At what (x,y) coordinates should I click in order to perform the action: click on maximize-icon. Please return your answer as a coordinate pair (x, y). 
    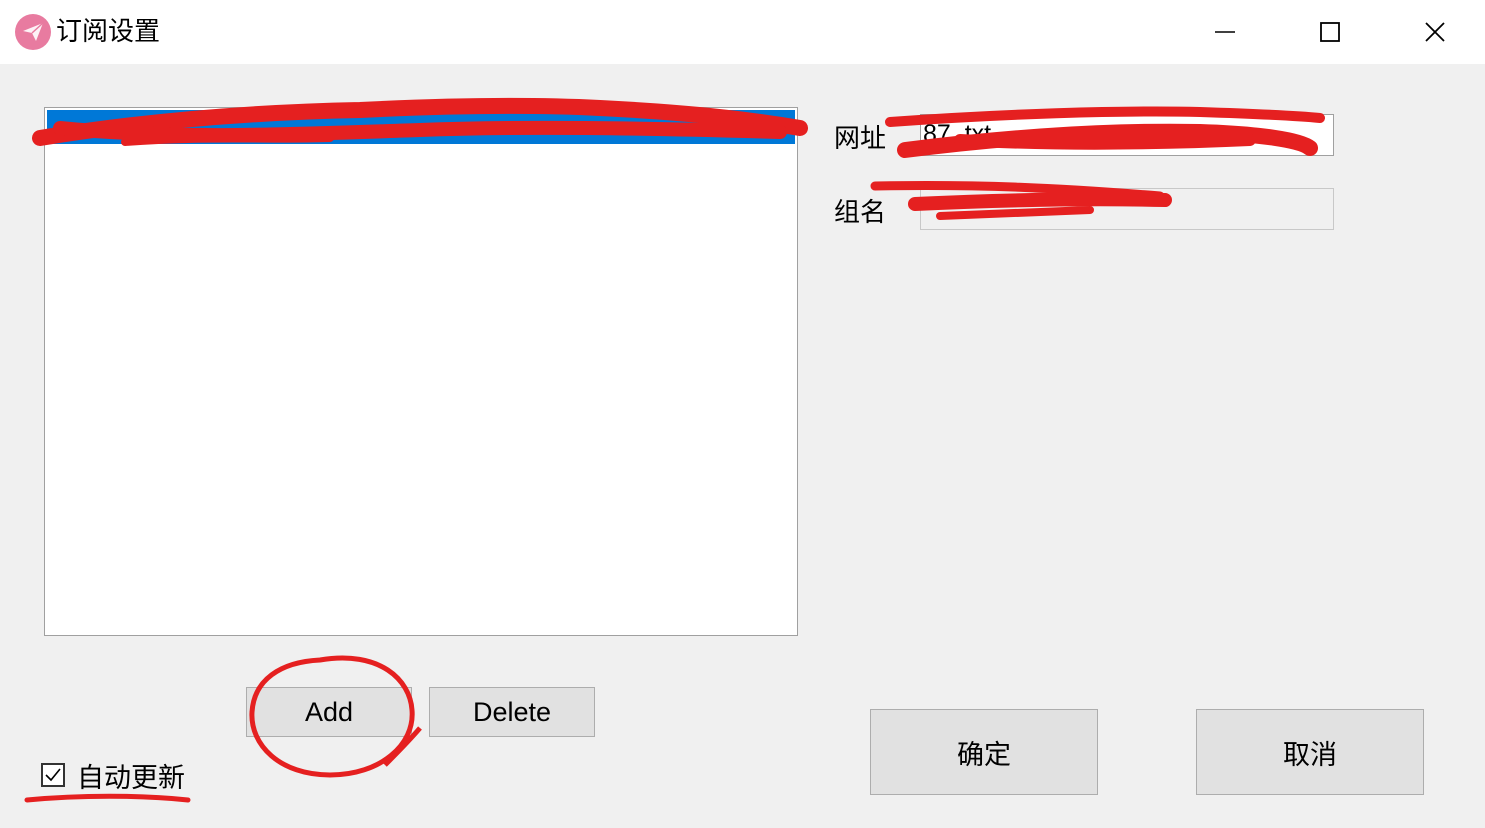
    Looking at the image, I should click on (1330, 32).